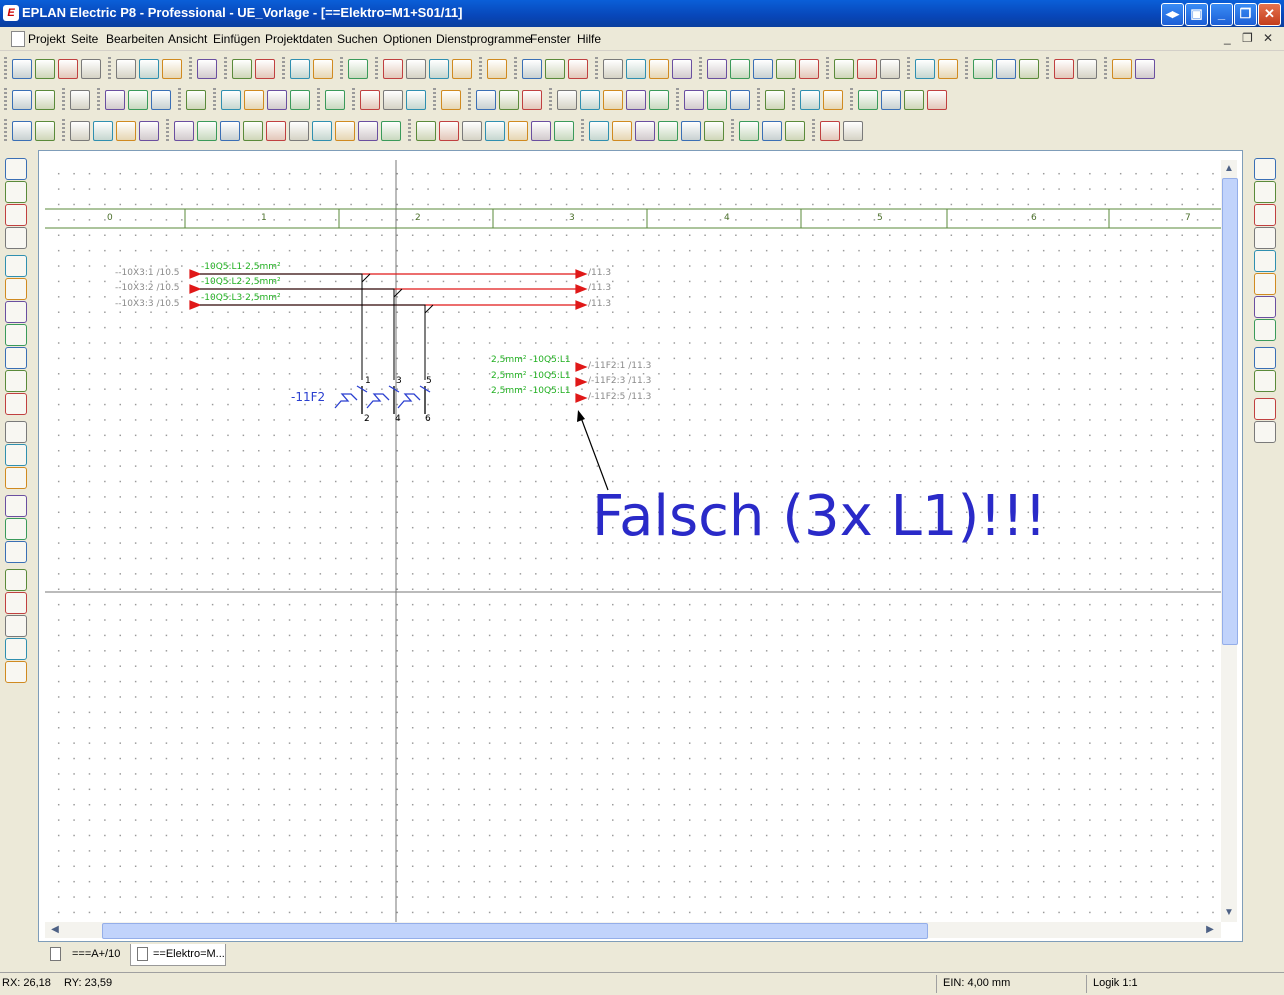 This screenshot has height=995, width=1284. What do you see at coordinates (550, 39) in the screenshot?
I see `menu-fenster: Fenster` at bounding box center [550, 39].